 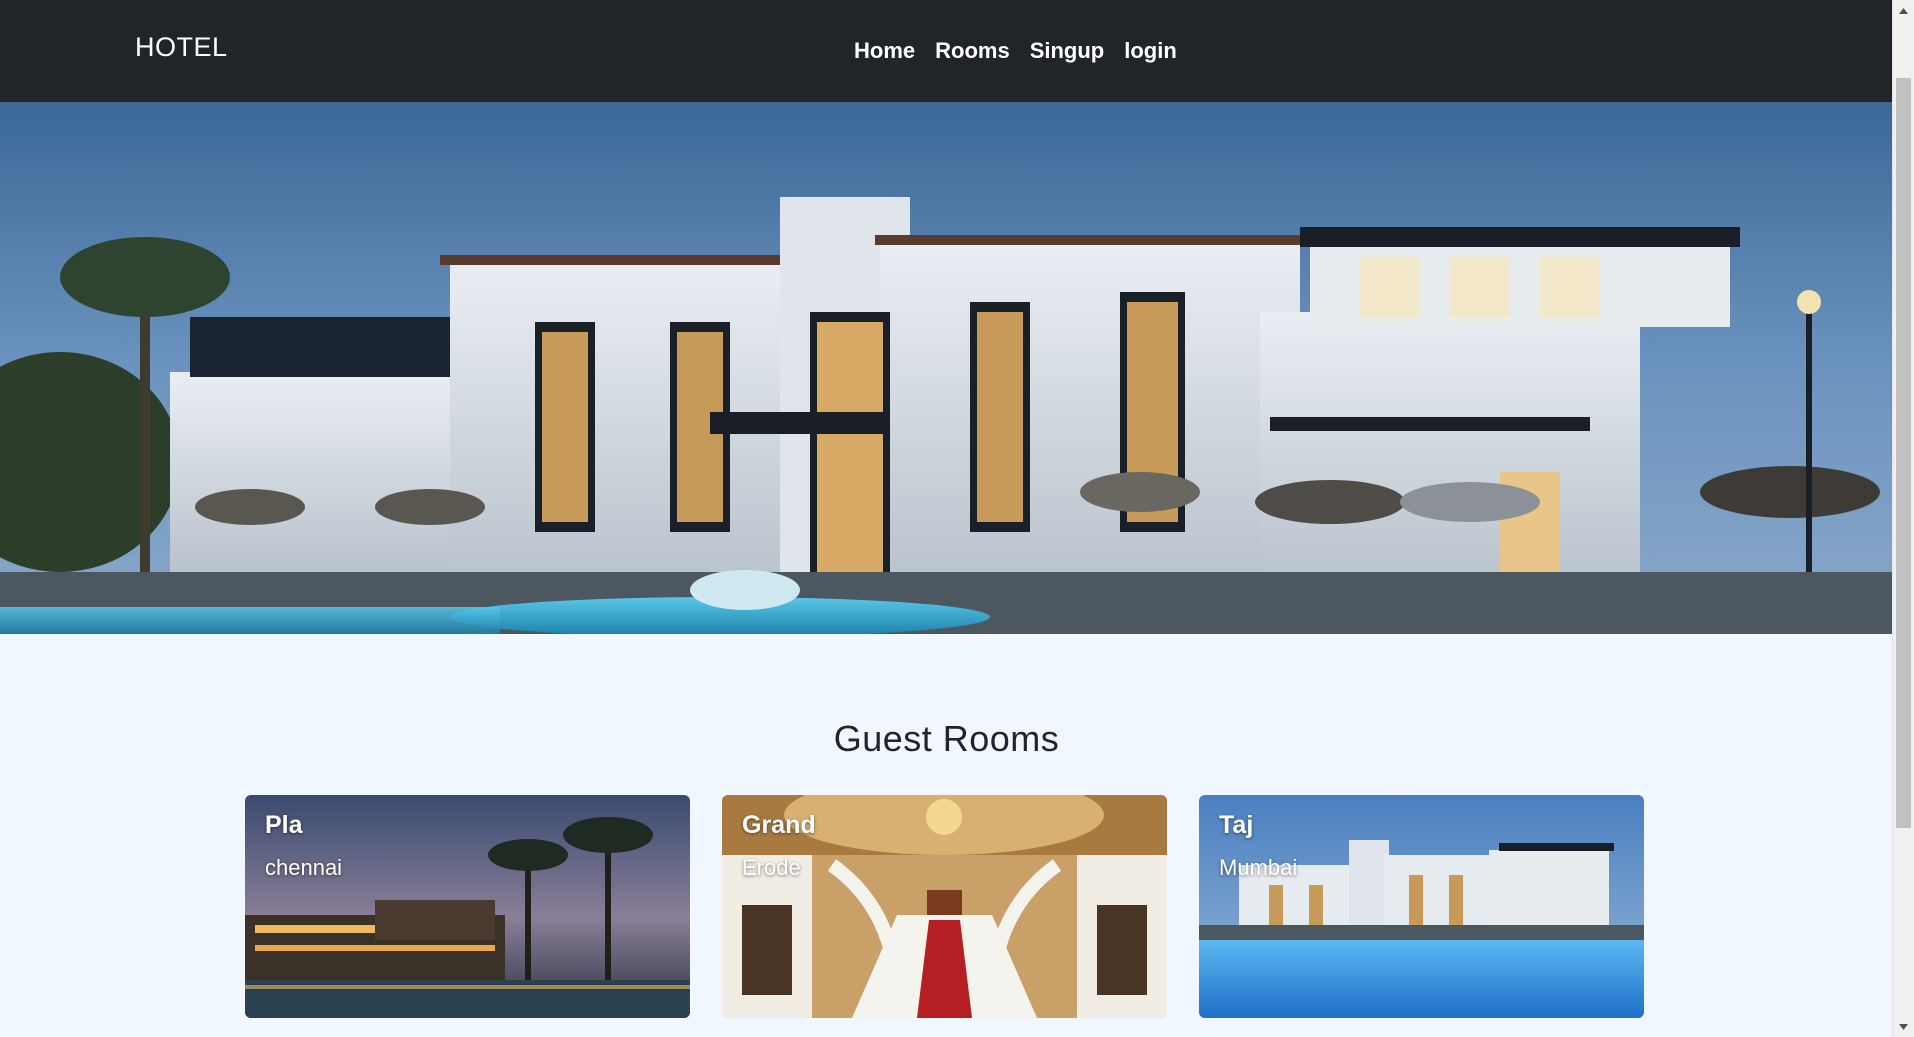 What do you see at coordinates (779, 825) in the screenshot?
I see `room-card-name: Grand` at bounding box center [779, 825].